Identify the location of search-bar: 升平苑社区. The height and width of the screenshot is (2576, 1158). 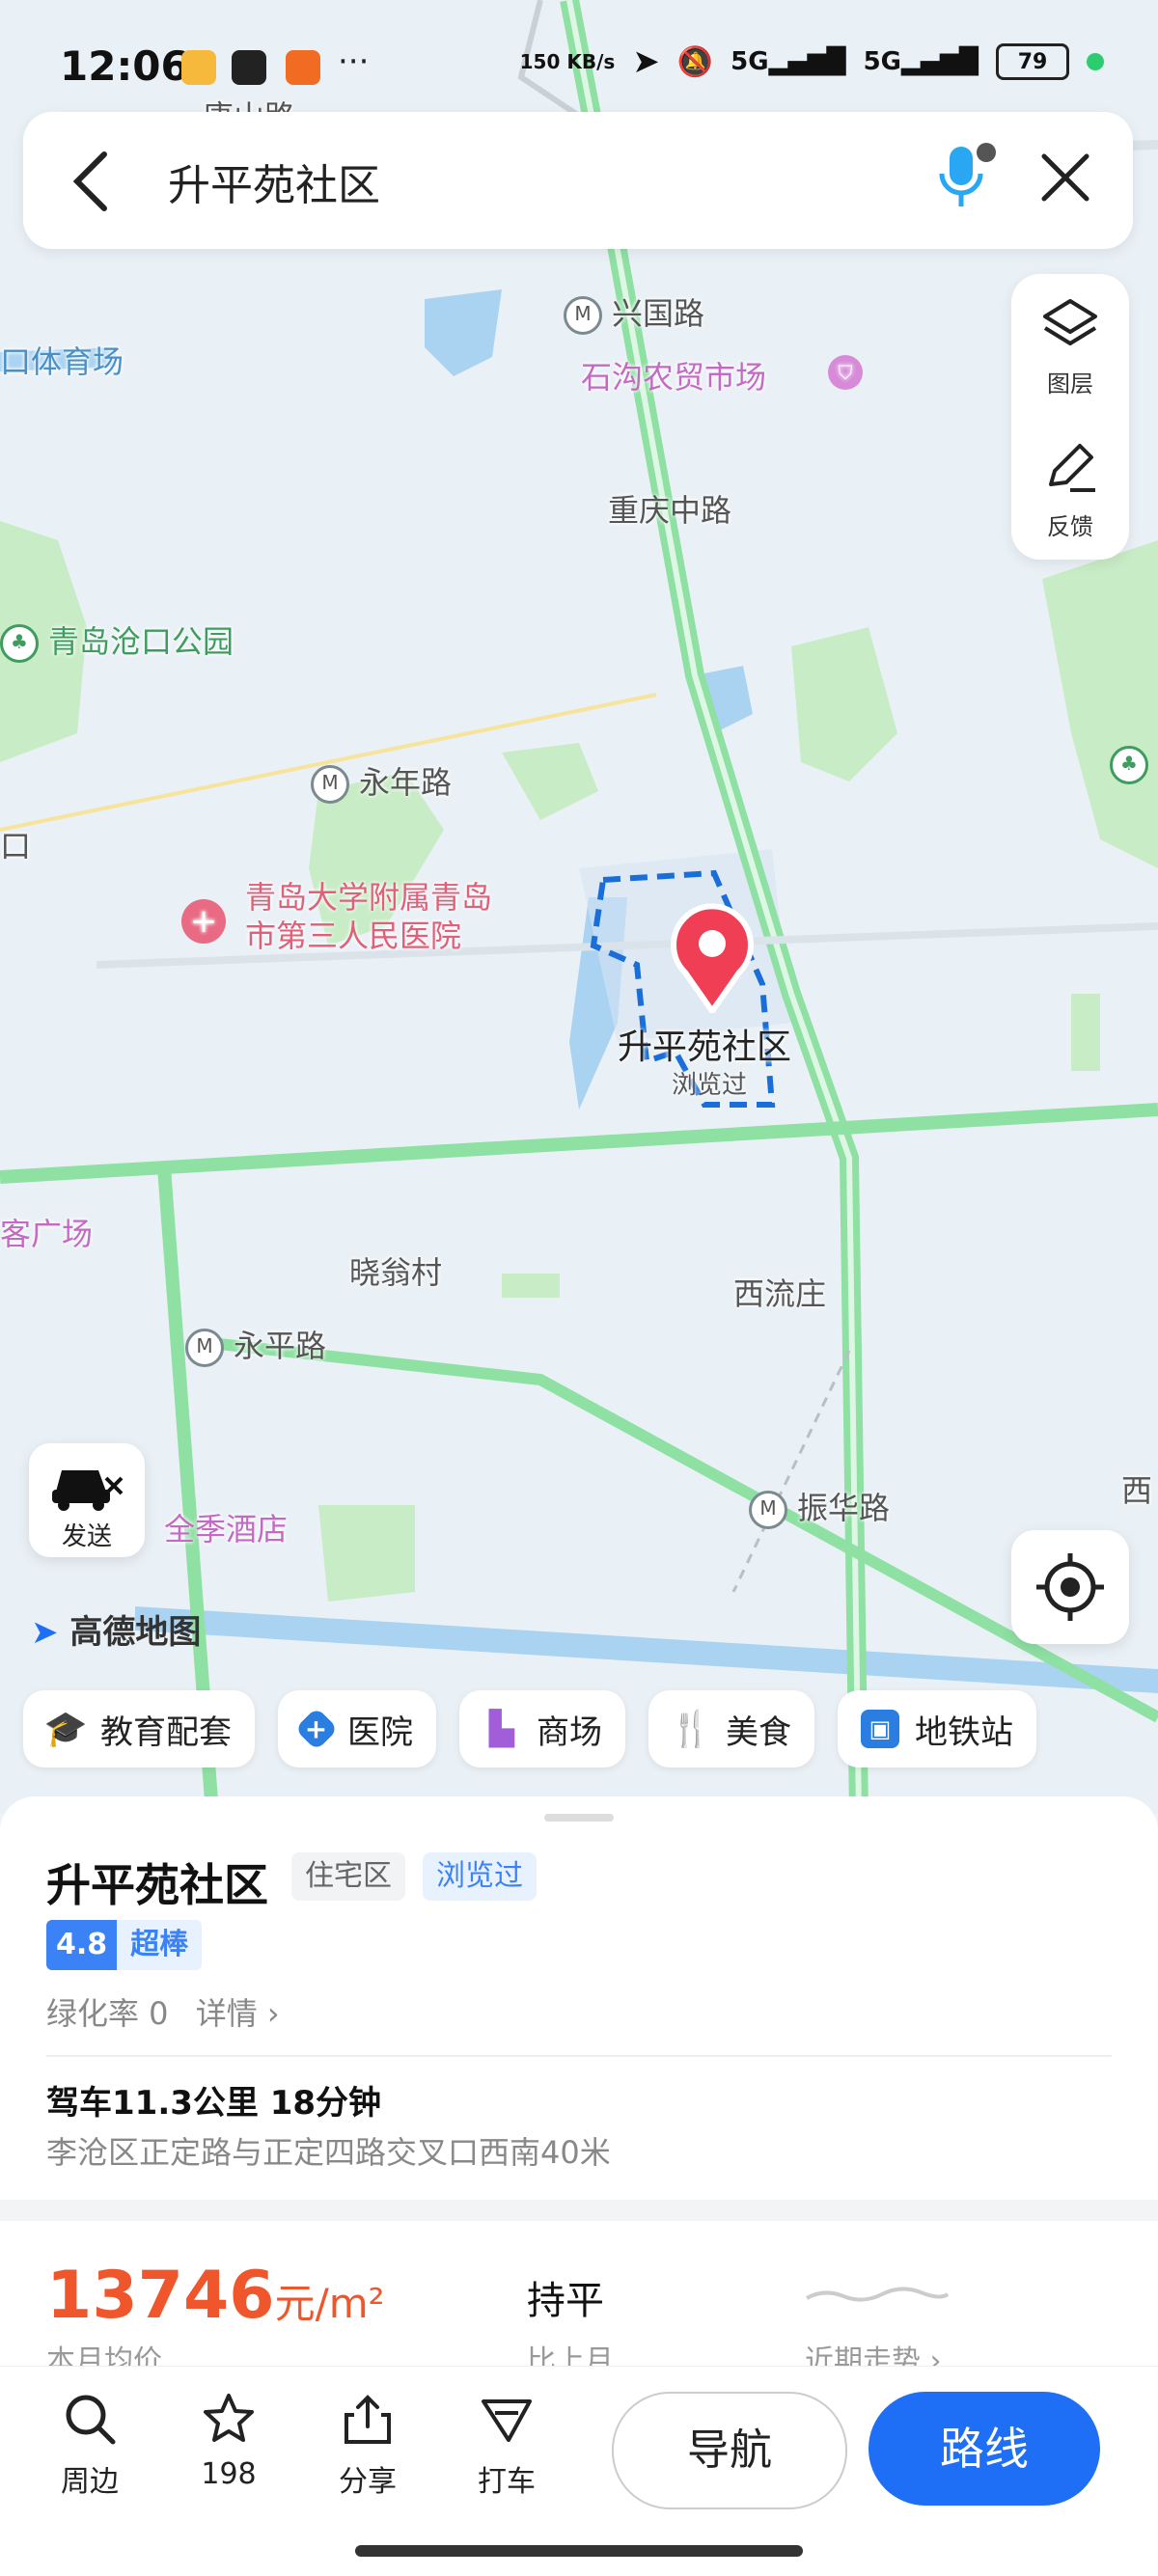
(578, 180).